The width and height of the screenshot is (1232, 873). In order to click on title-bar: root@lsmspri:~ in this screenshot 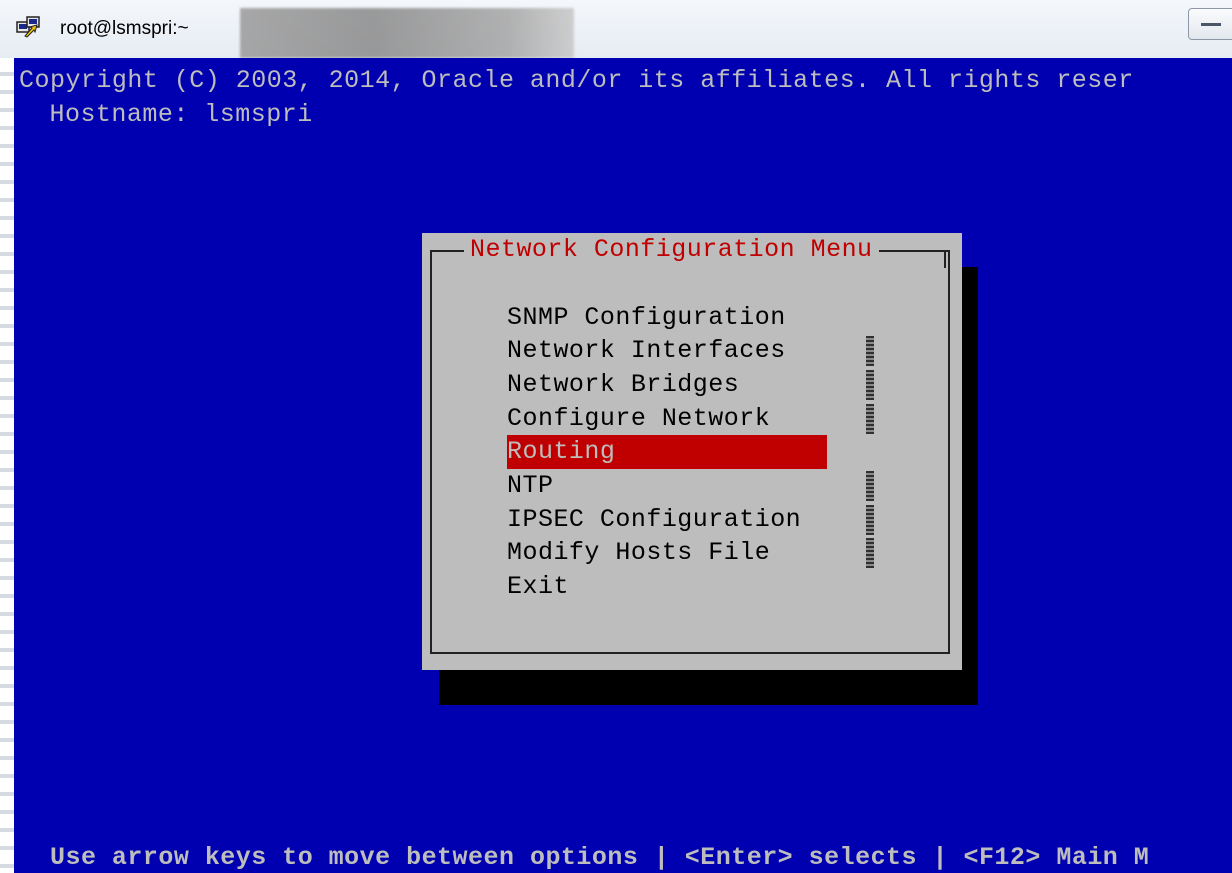, I will do `click(616, 29)`.